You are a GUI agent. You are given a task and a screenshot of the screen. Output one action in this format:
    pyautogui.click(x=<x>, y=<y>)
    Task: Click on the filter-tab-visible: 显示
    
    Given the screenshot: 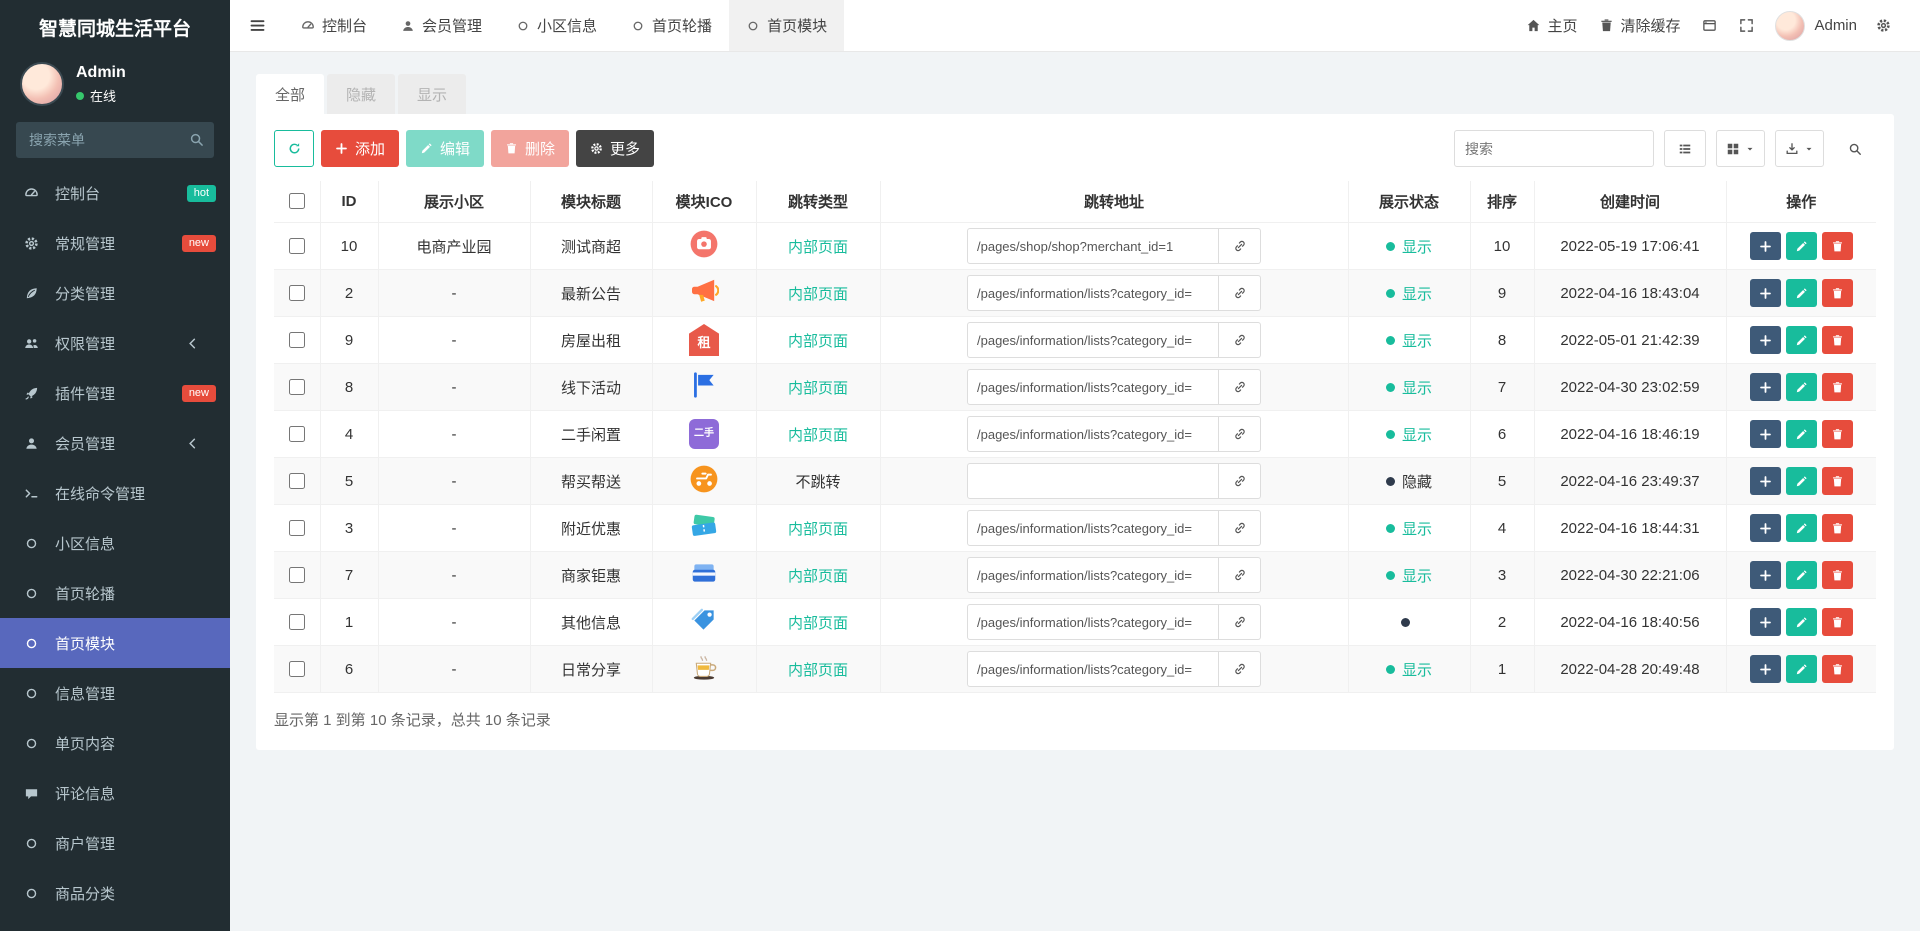 What is the action you would take?
    pyautogui.click(x=432, y=94)
    